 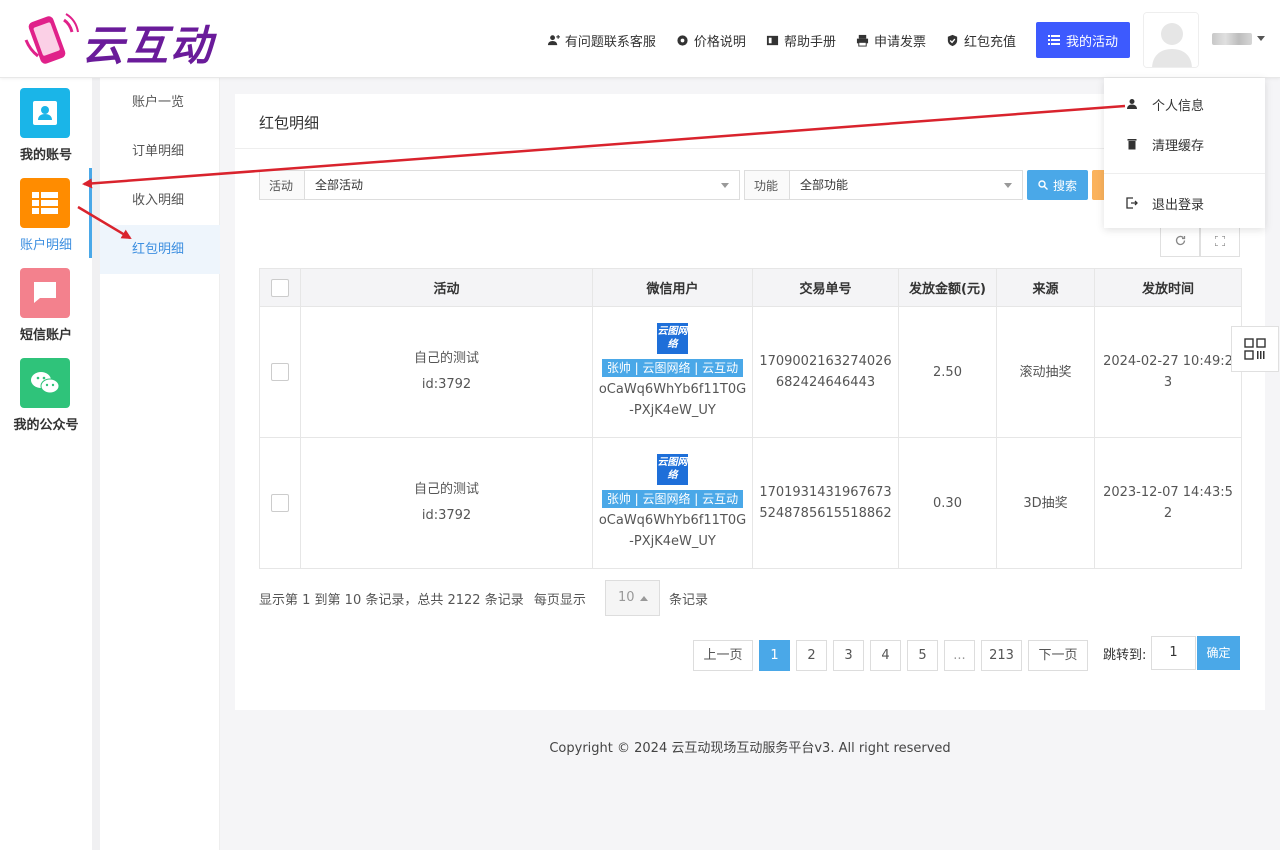 What do you see at coordinates (422, 598) in the screenshot?
I see `pagination-info: 显示第 1 到第 10 条记录，总共 2122 条记录 每页显示` at bounding box center [422, 598].